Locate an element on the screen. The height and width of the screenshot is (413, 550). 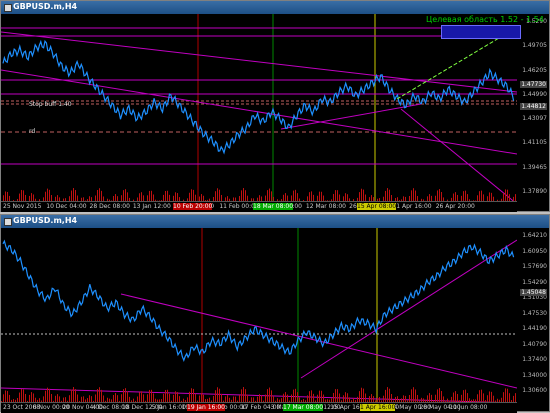
price-tick-label: 1.47530 is located at coordinates (534, 313).